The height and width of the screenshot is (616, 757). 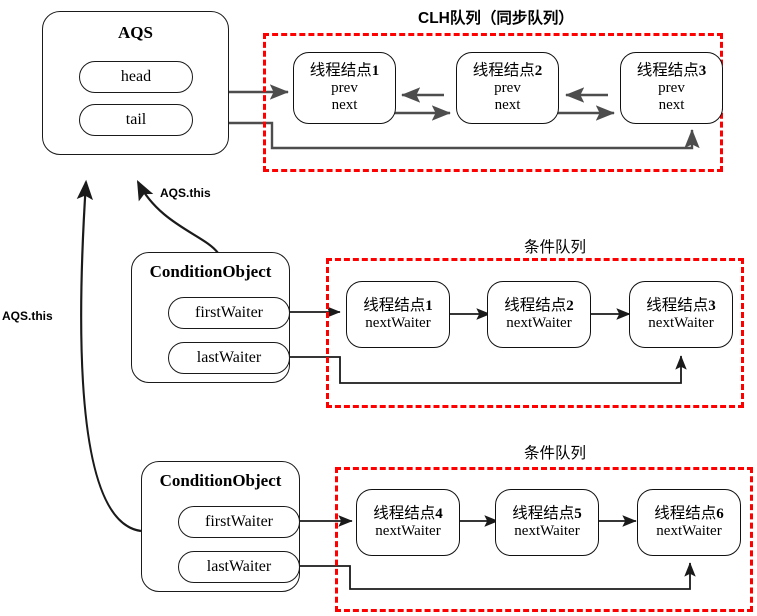 I want to click on aqs-field-tail: tail, so click(x=136, y=120).